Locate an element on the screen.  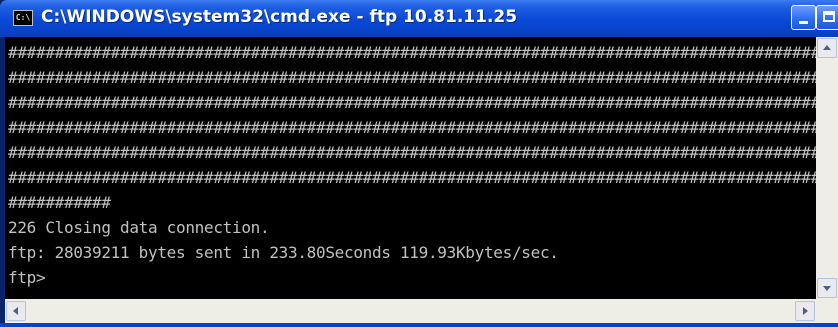
arrow-up-icon is located at coordinates (827, 47).